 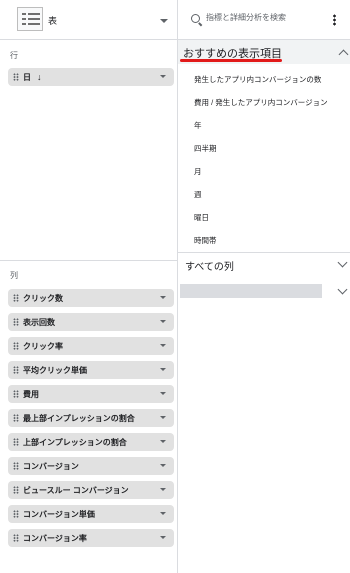 I want to click on recommended-item: 月, so click(x=198, y=171).